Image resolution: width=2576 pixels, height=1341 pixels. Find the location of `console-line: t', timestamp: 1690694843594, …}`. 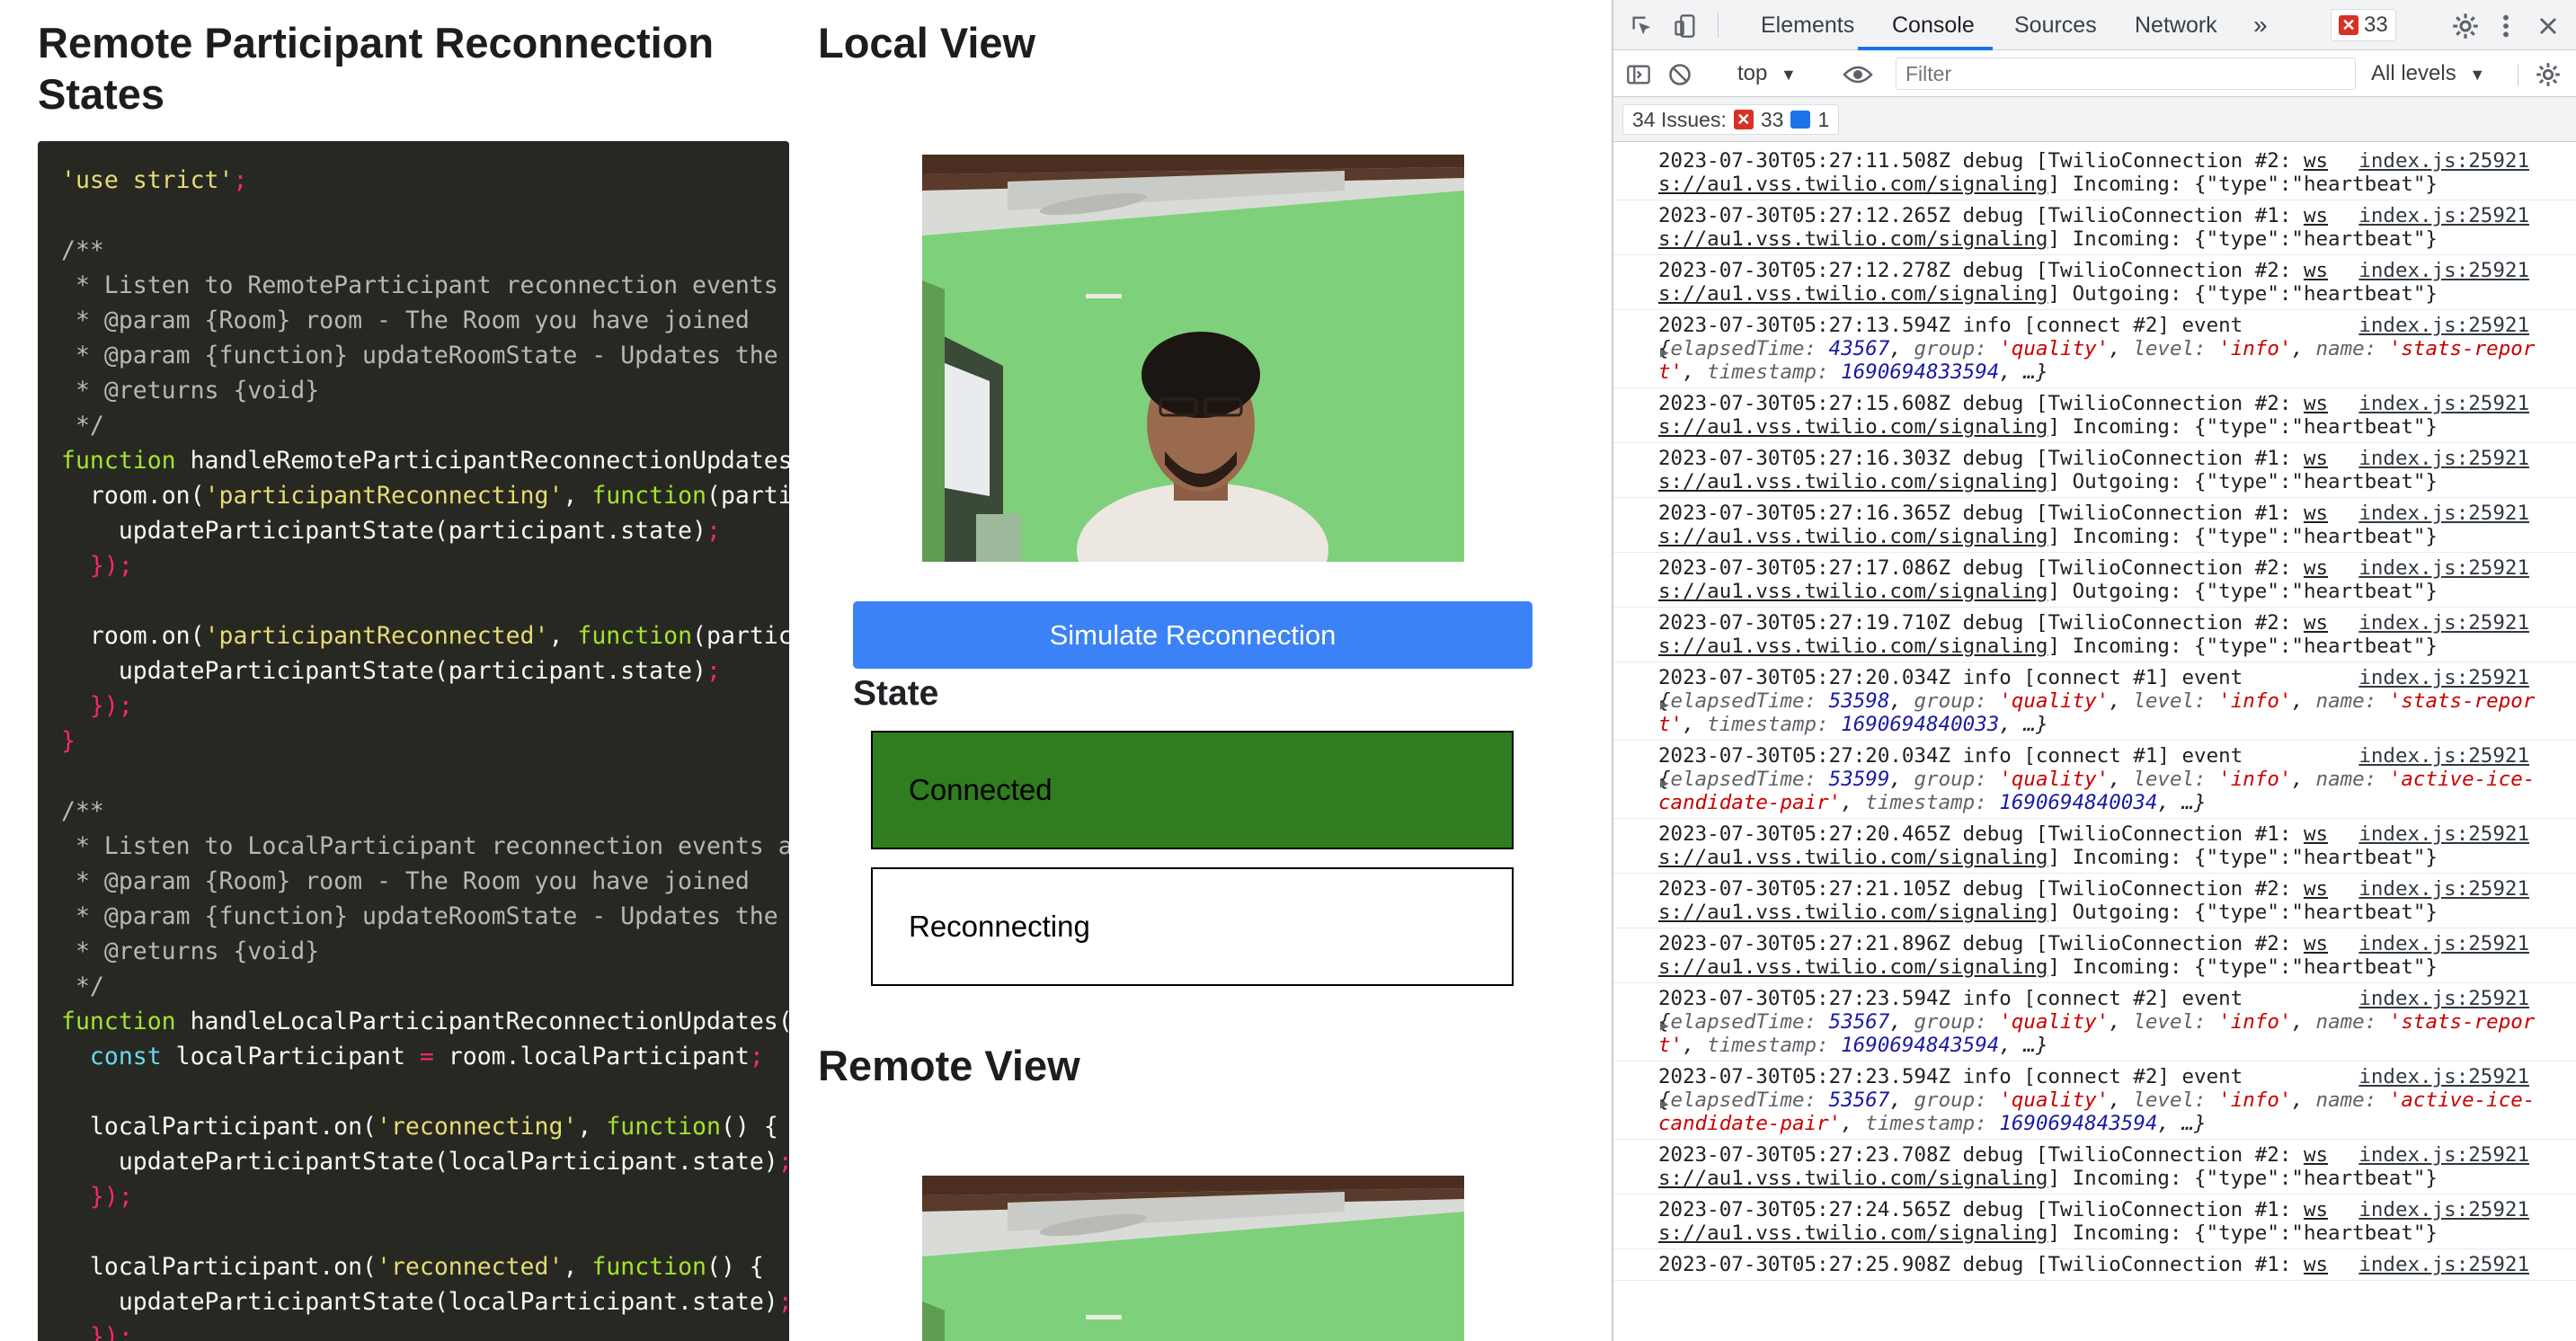

console-line: t', timestamp: 1690694843594, …} is located at coordinates (2117, 1045).